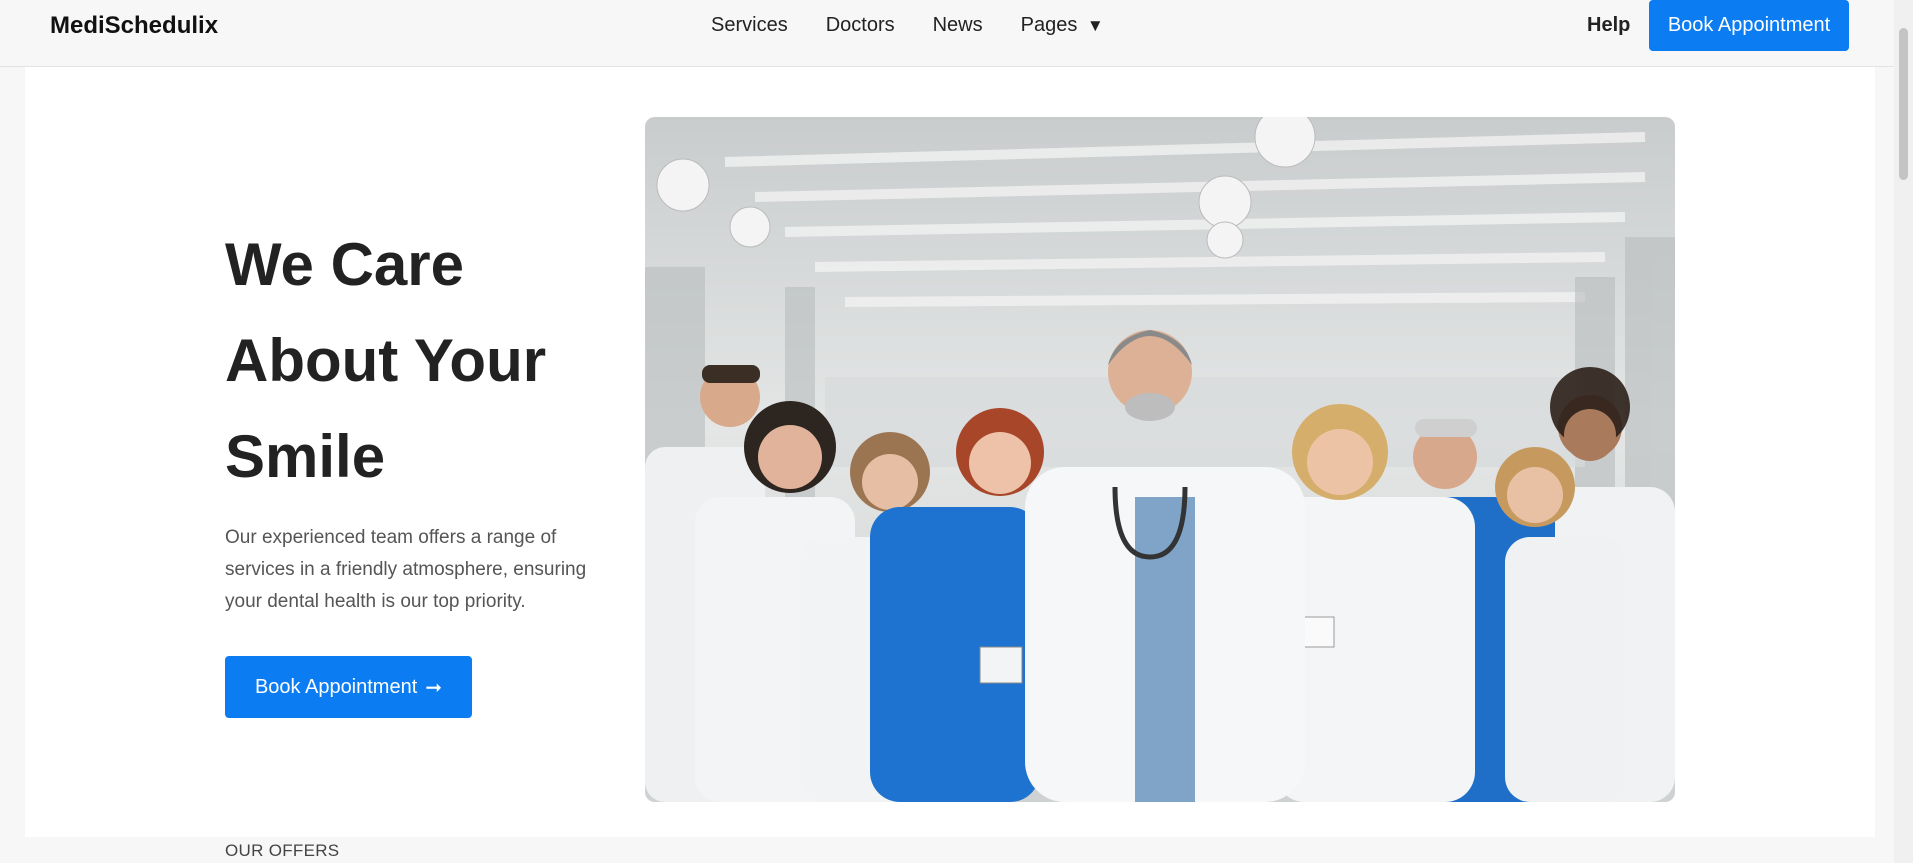 Image resolution: width=1913 pixels, height=863 pixels. Describe the element at coordinates (434, 687) in the screenshot. I see `arrow-right-icon: ➞` at that location.